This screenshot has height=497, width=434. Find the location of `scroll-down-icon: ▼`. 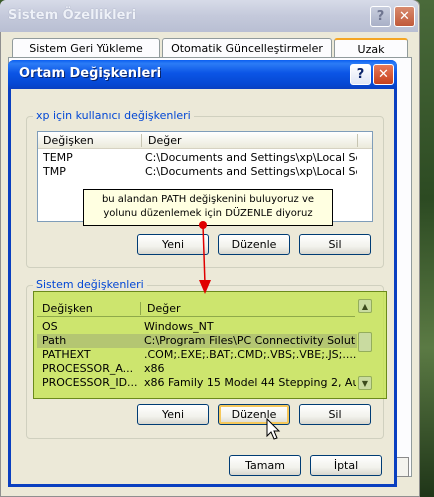

scroll-down-icon: ▼ is located at coordinates (365, 383).